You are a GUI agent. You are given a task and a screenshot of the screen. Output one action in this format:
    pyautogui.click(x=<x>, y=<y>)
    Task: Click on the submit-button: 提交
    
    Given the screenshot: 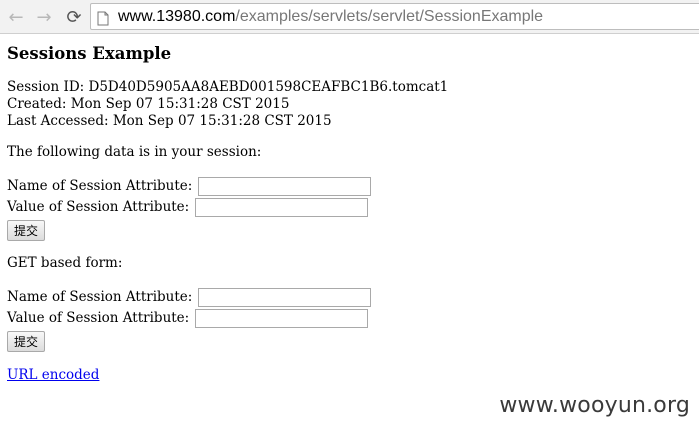 What is the action you would take?
    pyautogui.click(x=26, y=230)
    